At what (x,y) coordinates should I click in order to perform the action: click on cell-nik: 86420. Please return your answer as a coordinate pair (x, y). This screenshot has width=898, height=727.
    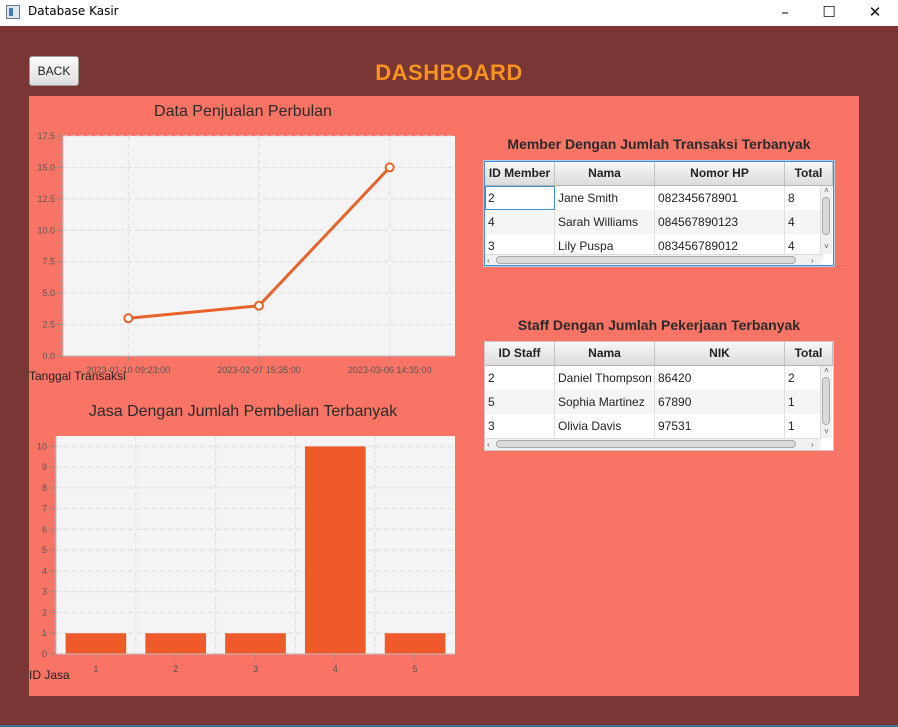
    Looking at the image, I should click on (720, 378).